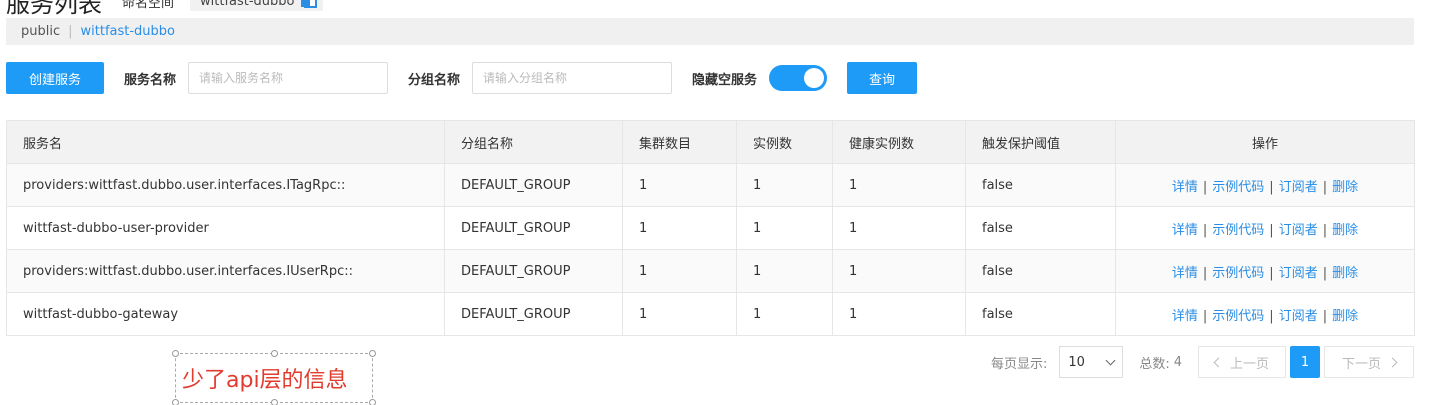 Image resolution: width=1444 pixels, height=405 pixels. I want to click on chevron-left-icon, so click(1218, 362).